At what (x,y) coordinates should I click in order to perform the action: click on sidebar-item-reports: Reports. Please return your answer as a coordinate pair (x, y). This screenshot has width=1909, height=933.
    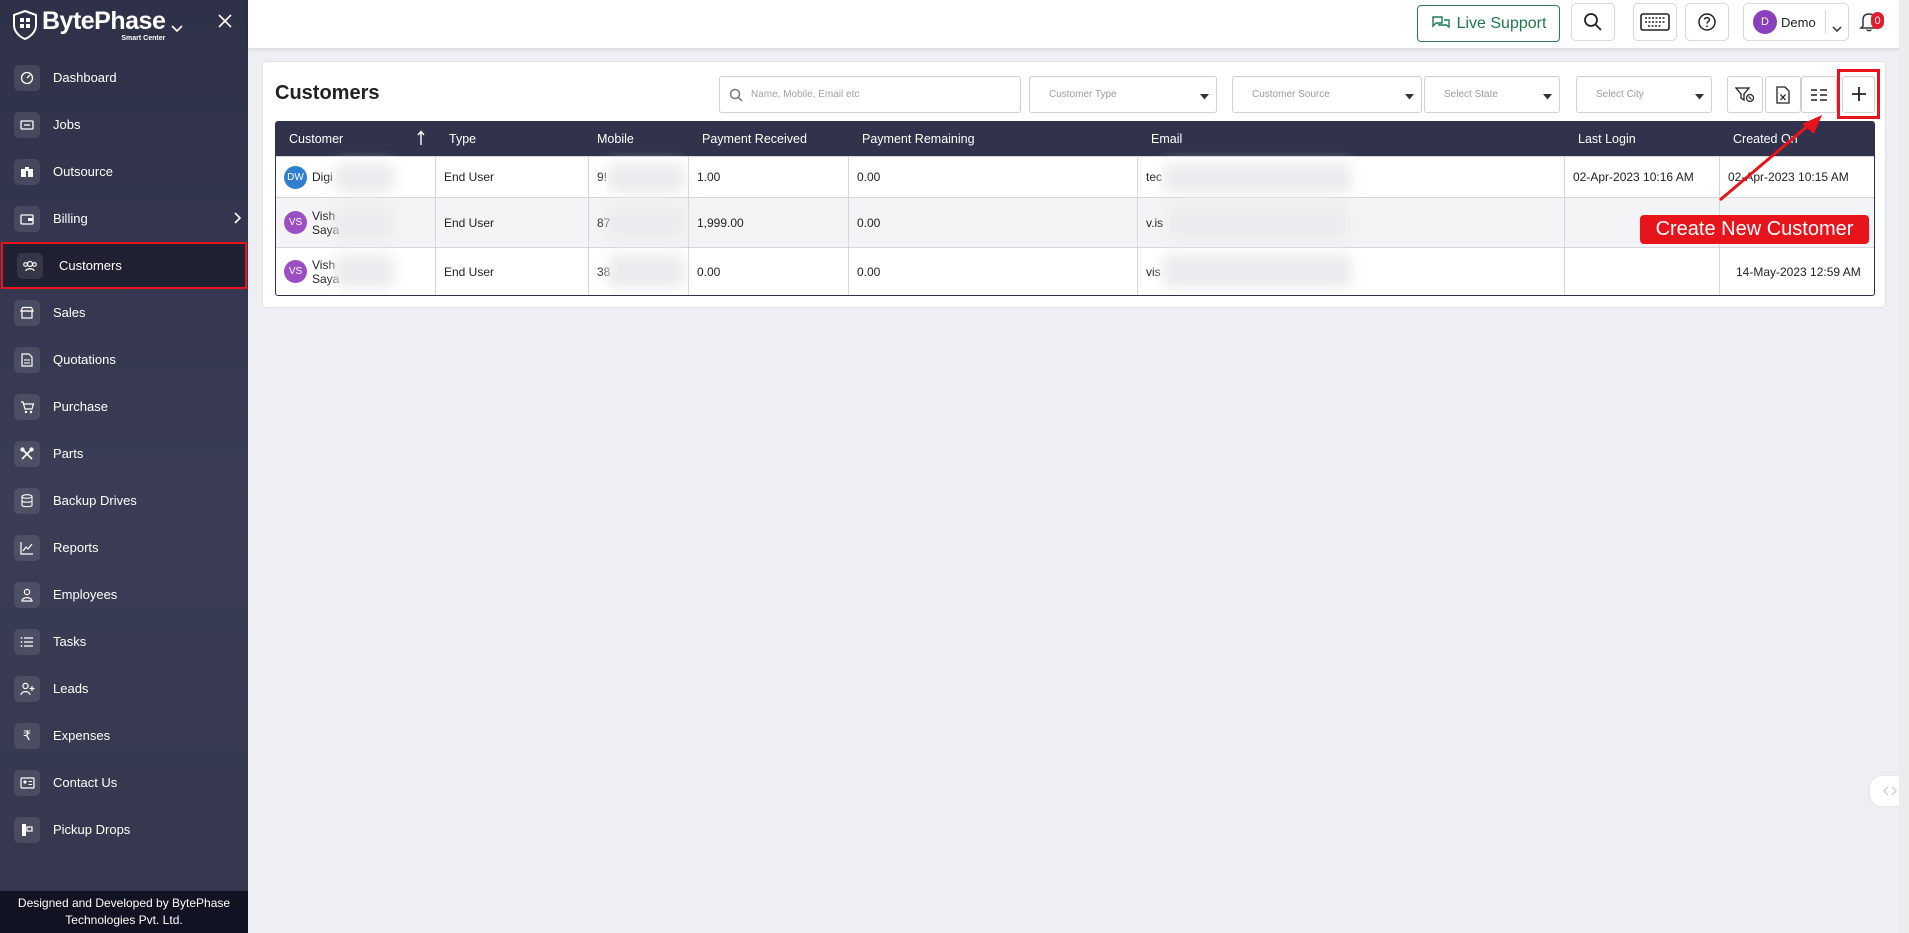
    Looking at the image, I should click on (124, 547).